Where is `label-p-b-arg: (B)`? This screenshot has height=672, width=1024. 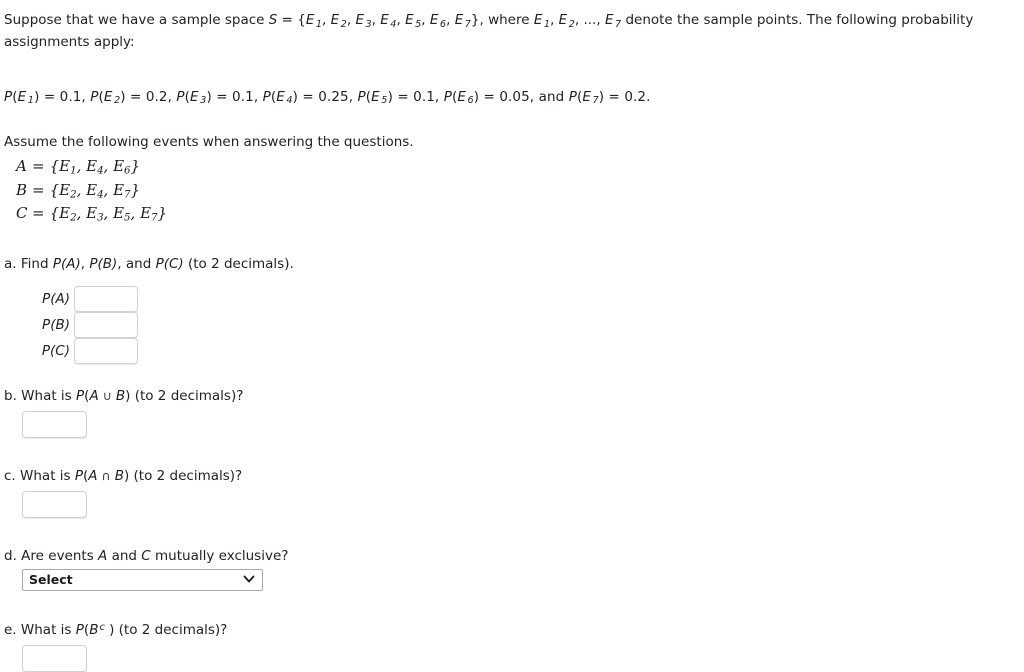
label-p-b-arg: (B) is located at coordinates (60, 325).